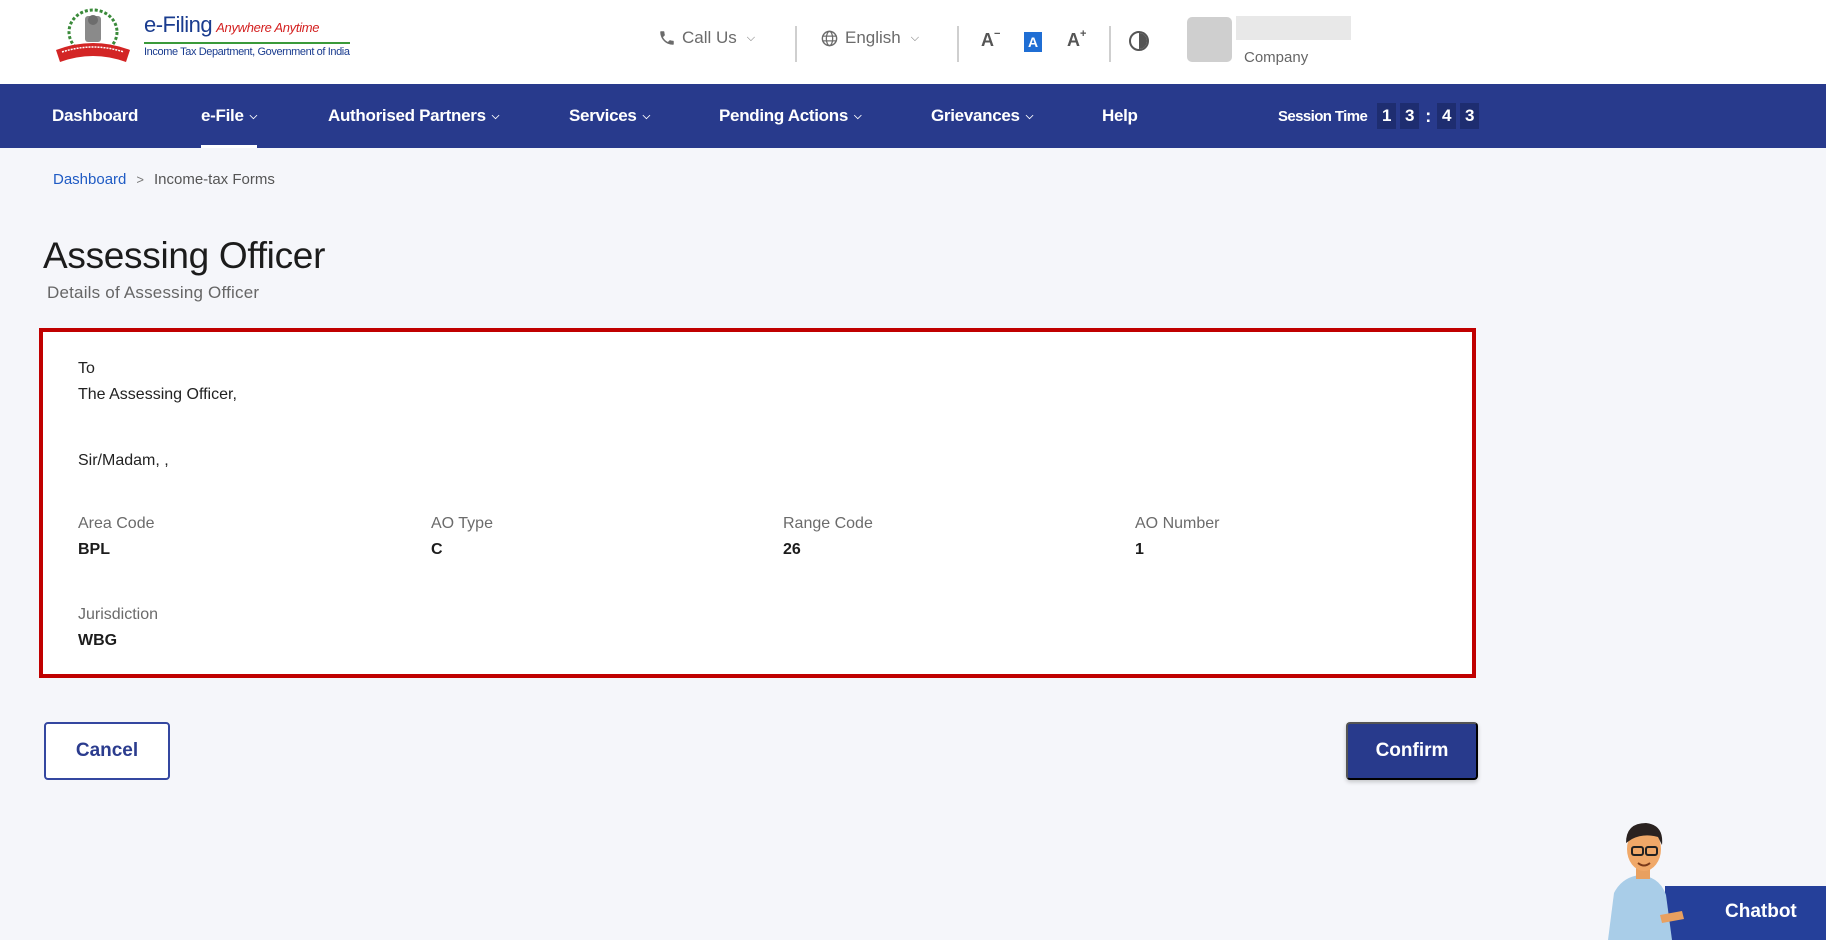 Image resolution: width=1826 pixels, height=940 pixels. Describe the element at coordinates (116, 523) in the screenshot. I see `field-label: Area Code` at that location.